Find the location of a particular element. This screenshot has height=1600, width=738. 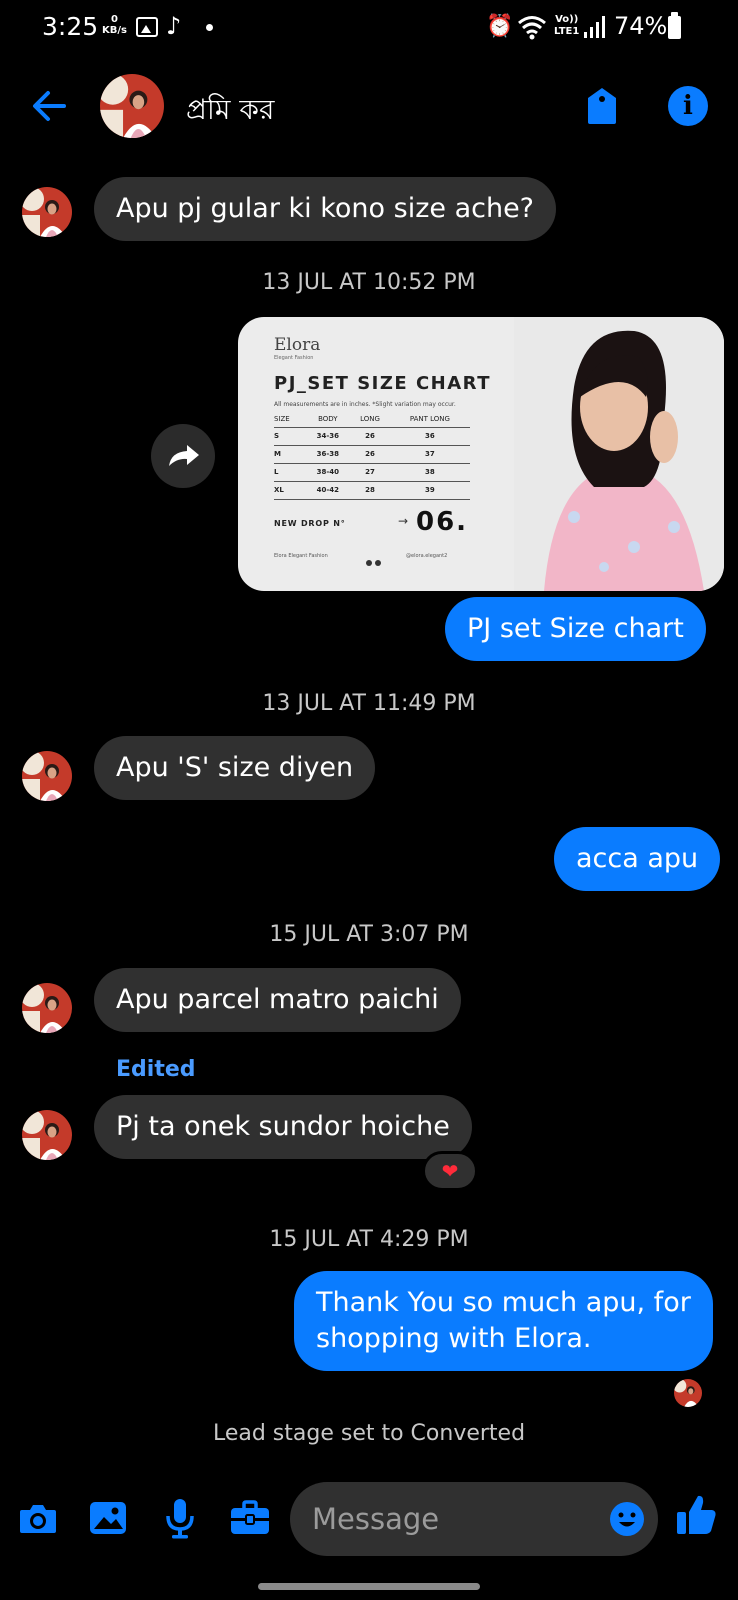

tag-icon is located at coordinates (602, 106).